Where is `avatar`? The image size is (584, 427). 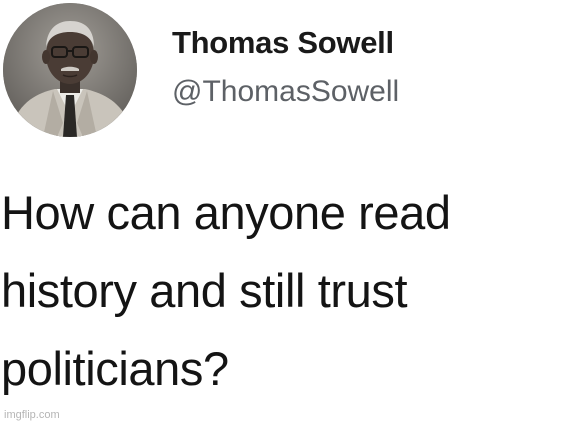 avatar is located at coordinates (70, 70).